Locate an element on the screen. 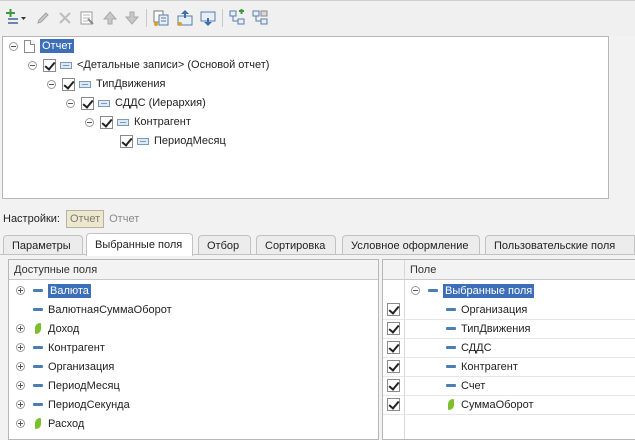  add-item-dropdown-button is located at coordinates (16, 18).